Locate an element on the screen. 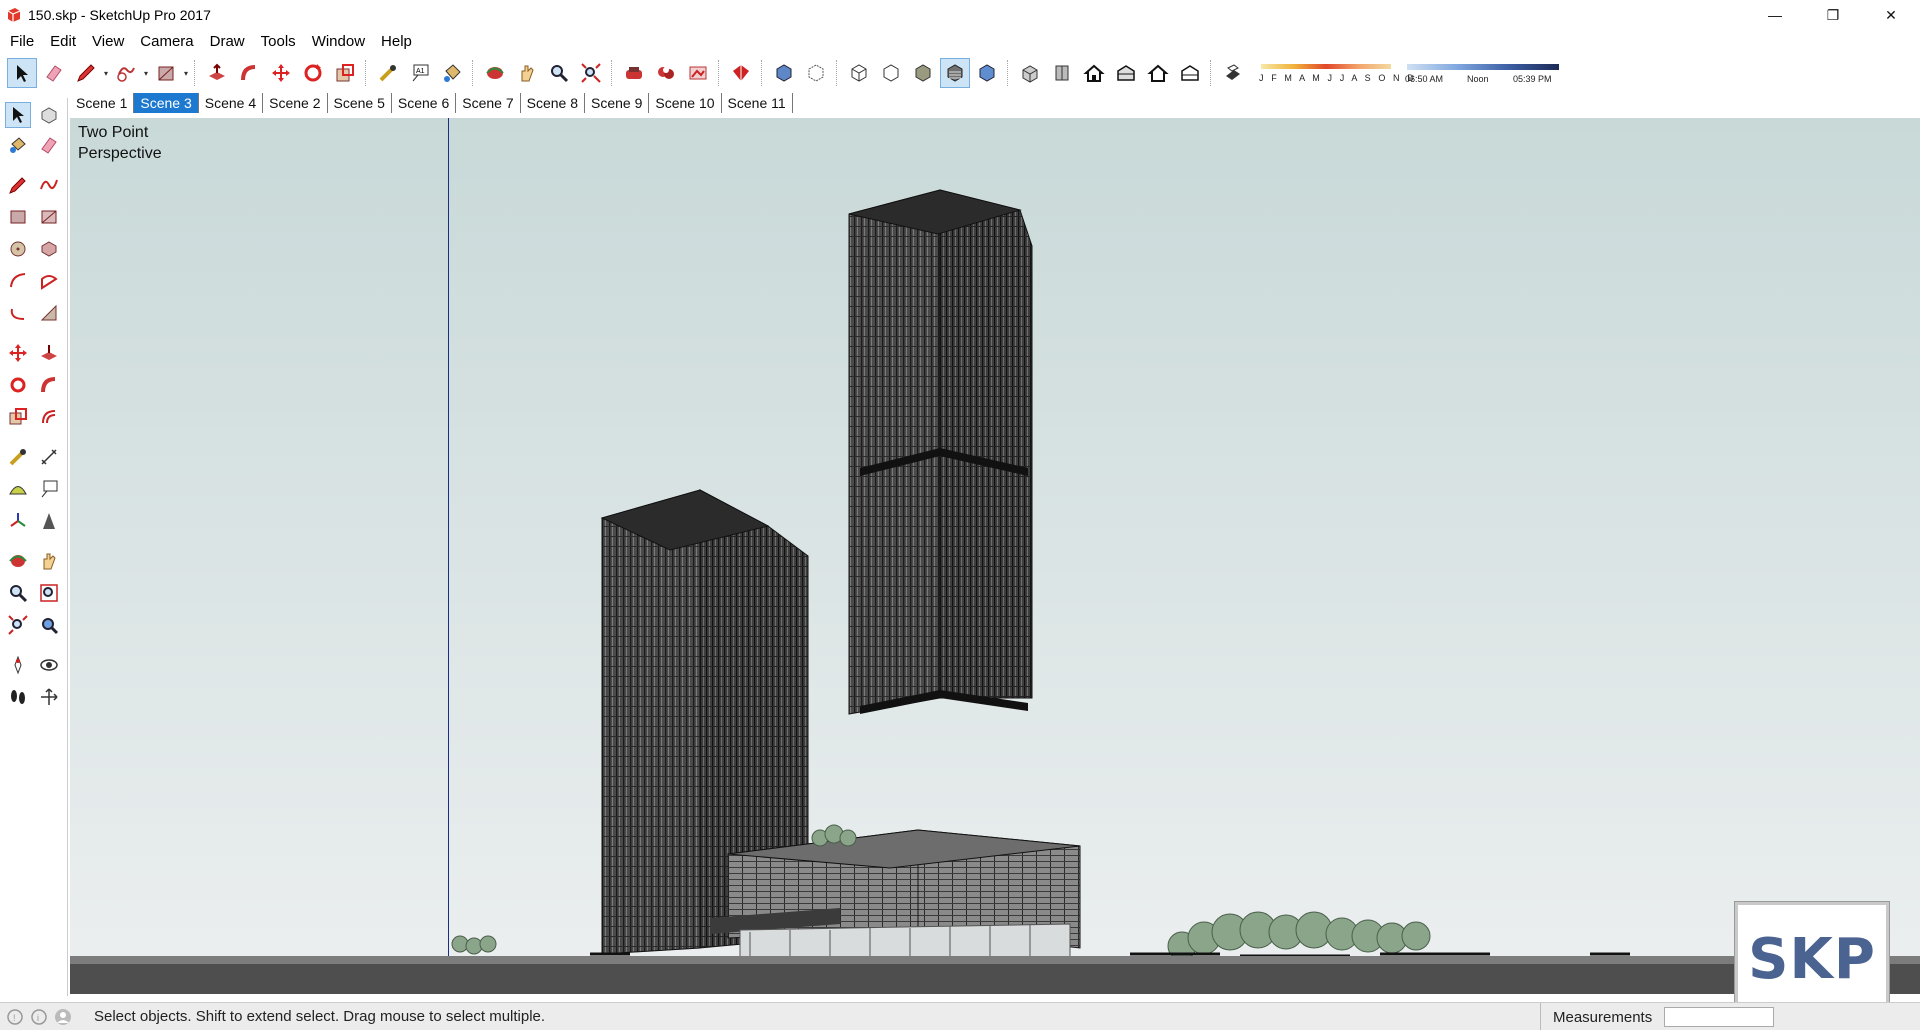 This screenshot has width=1920, height=1030. lt-3d-text-button is located at coordinates (49, 521).